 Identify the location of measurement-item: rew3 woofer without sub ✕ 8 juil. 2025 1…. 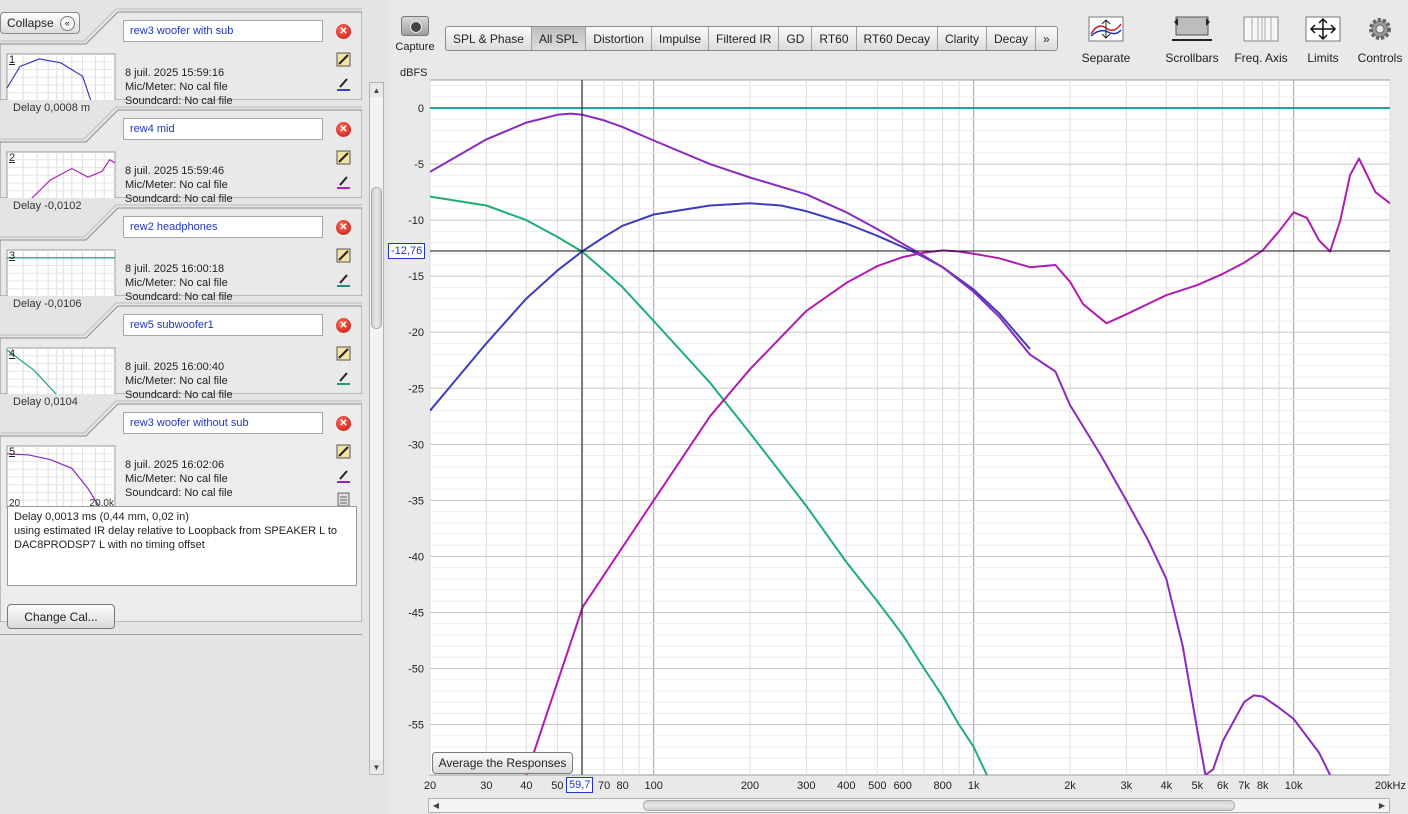
(181, 507).